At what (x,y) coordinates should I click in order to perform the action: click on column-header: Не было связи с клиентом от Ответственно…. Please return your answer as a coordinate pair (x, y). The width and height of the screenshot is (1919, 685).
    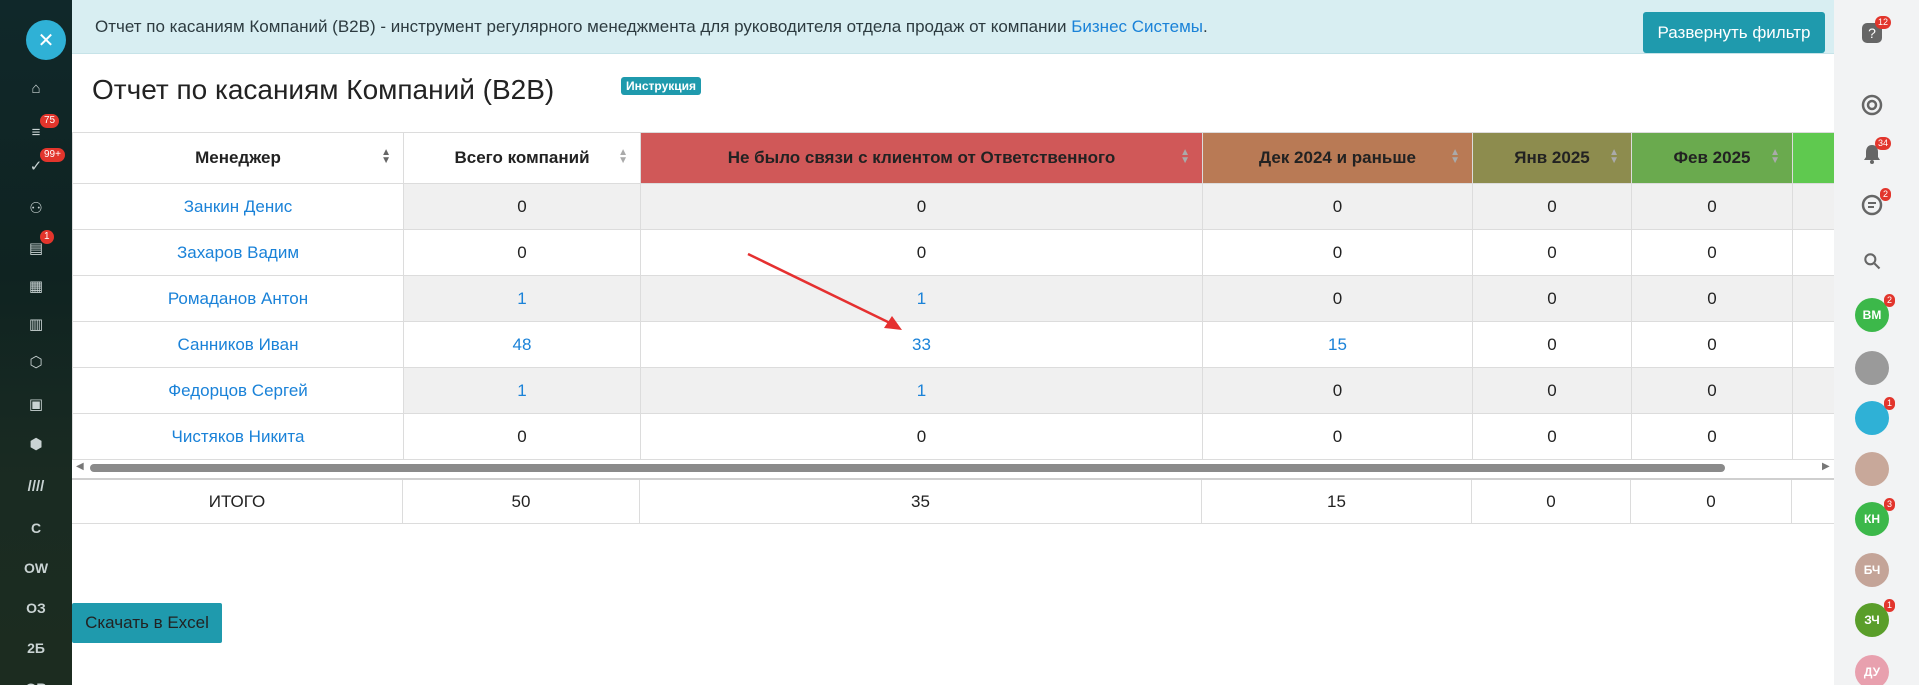
    Looking at the image, I should click on (921, 158).